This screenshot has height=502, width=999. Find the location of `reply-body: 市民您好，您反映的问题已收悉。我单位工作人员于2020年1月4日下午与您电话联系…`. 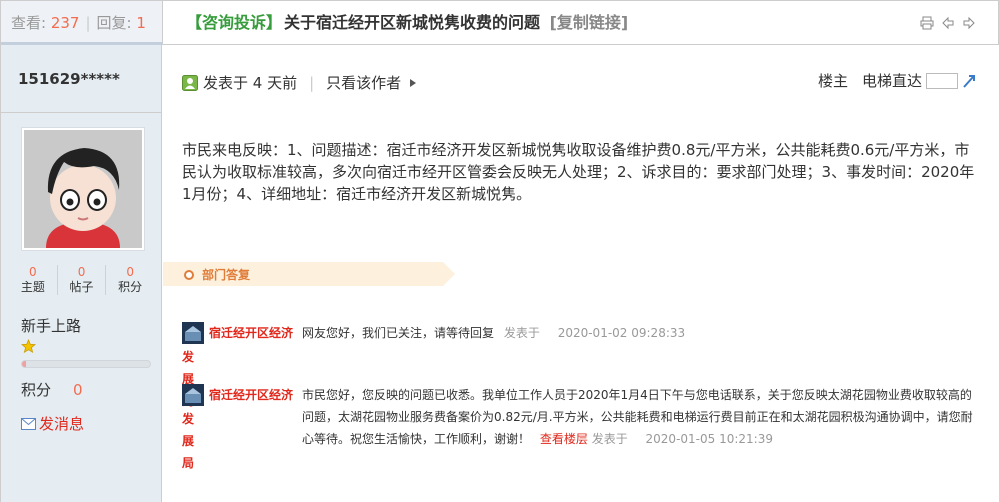

reply-body: 市民您好，您反映的问题已收悉。我单位工作人员于2020年1月4日下午与您电话联系… is located at coordinates (639, 417).